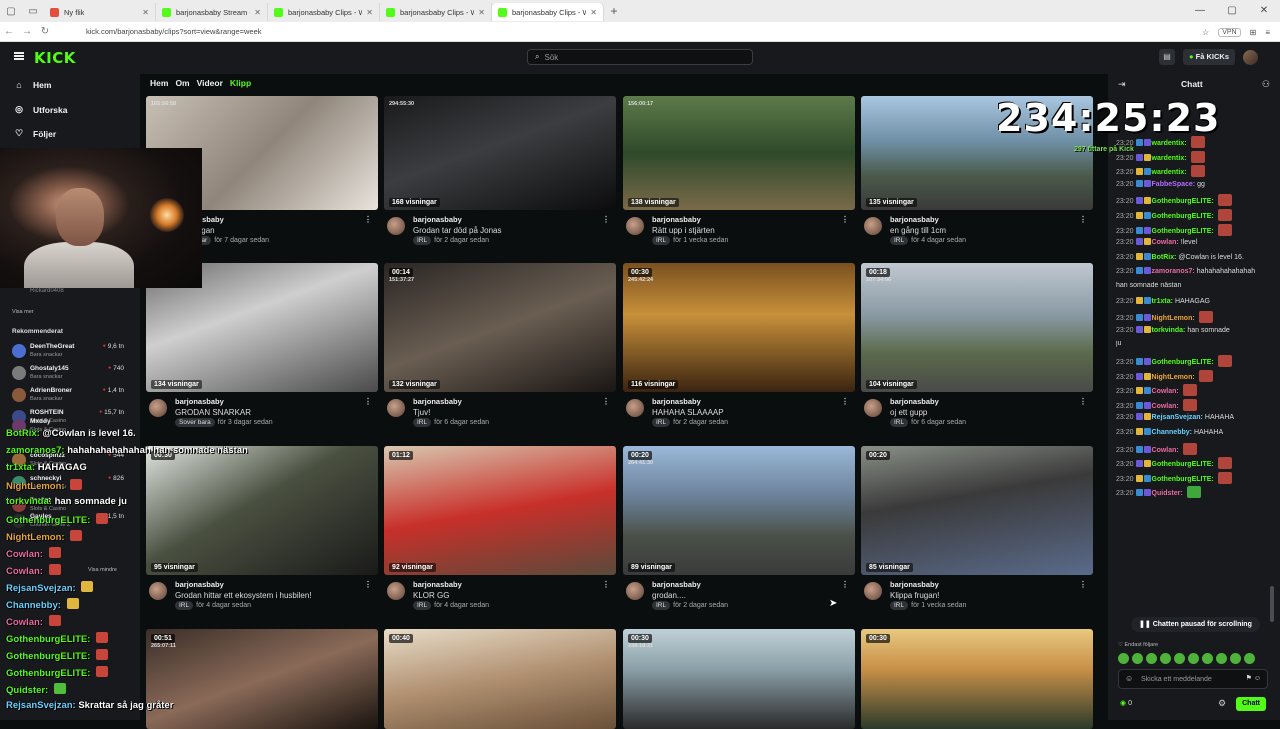 The width and height of the screenshot is (1280, 729). I want to click on chat-message: 23:20 Channebby: HAHAHA, so click(1191, 432).